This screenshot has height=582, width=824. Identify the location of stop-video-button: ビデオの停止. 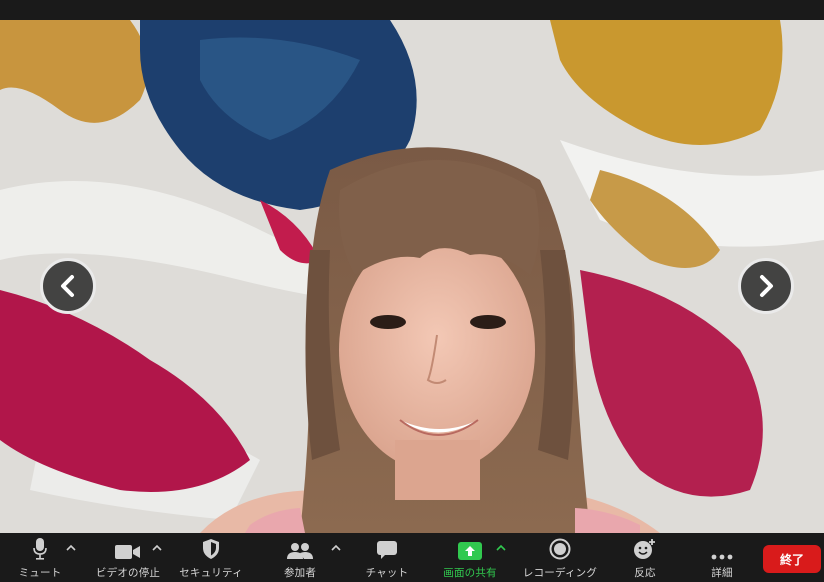
(128, 557).